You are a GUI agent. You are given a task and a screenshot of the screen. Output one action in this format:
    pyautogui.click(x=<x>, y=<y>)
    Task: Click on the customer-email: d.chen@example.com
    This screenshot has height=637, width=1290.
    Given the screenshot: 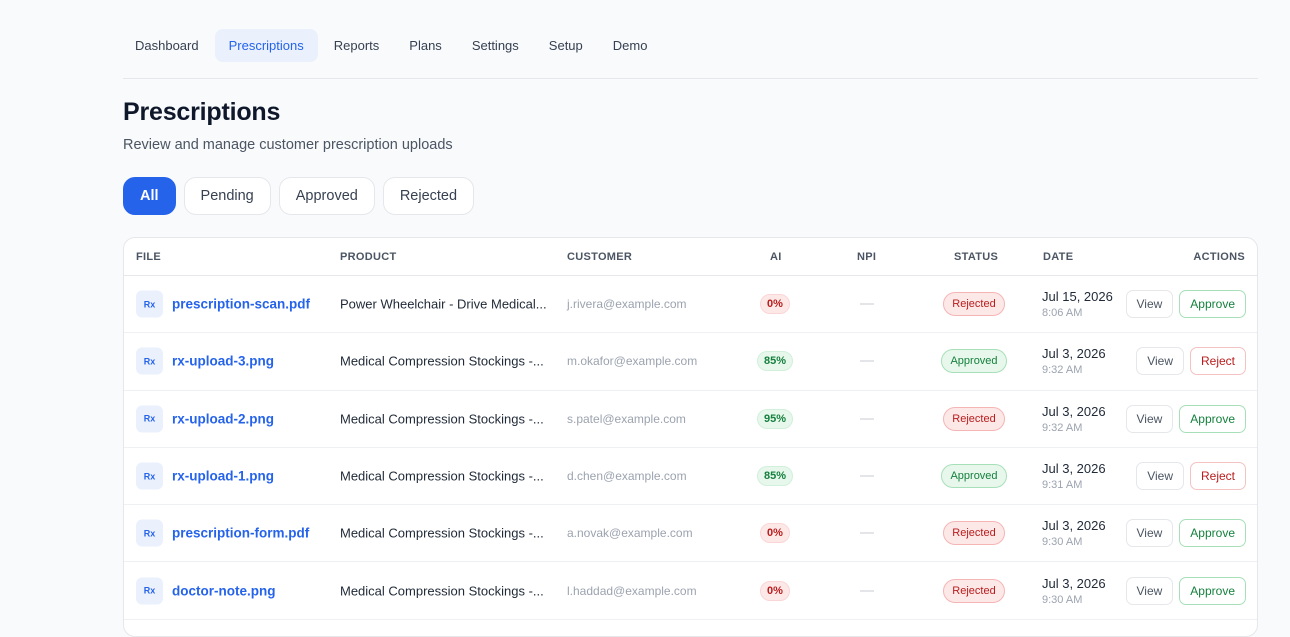 What is the action you would take?
    pyautogui.click(x=627, y=476)
    